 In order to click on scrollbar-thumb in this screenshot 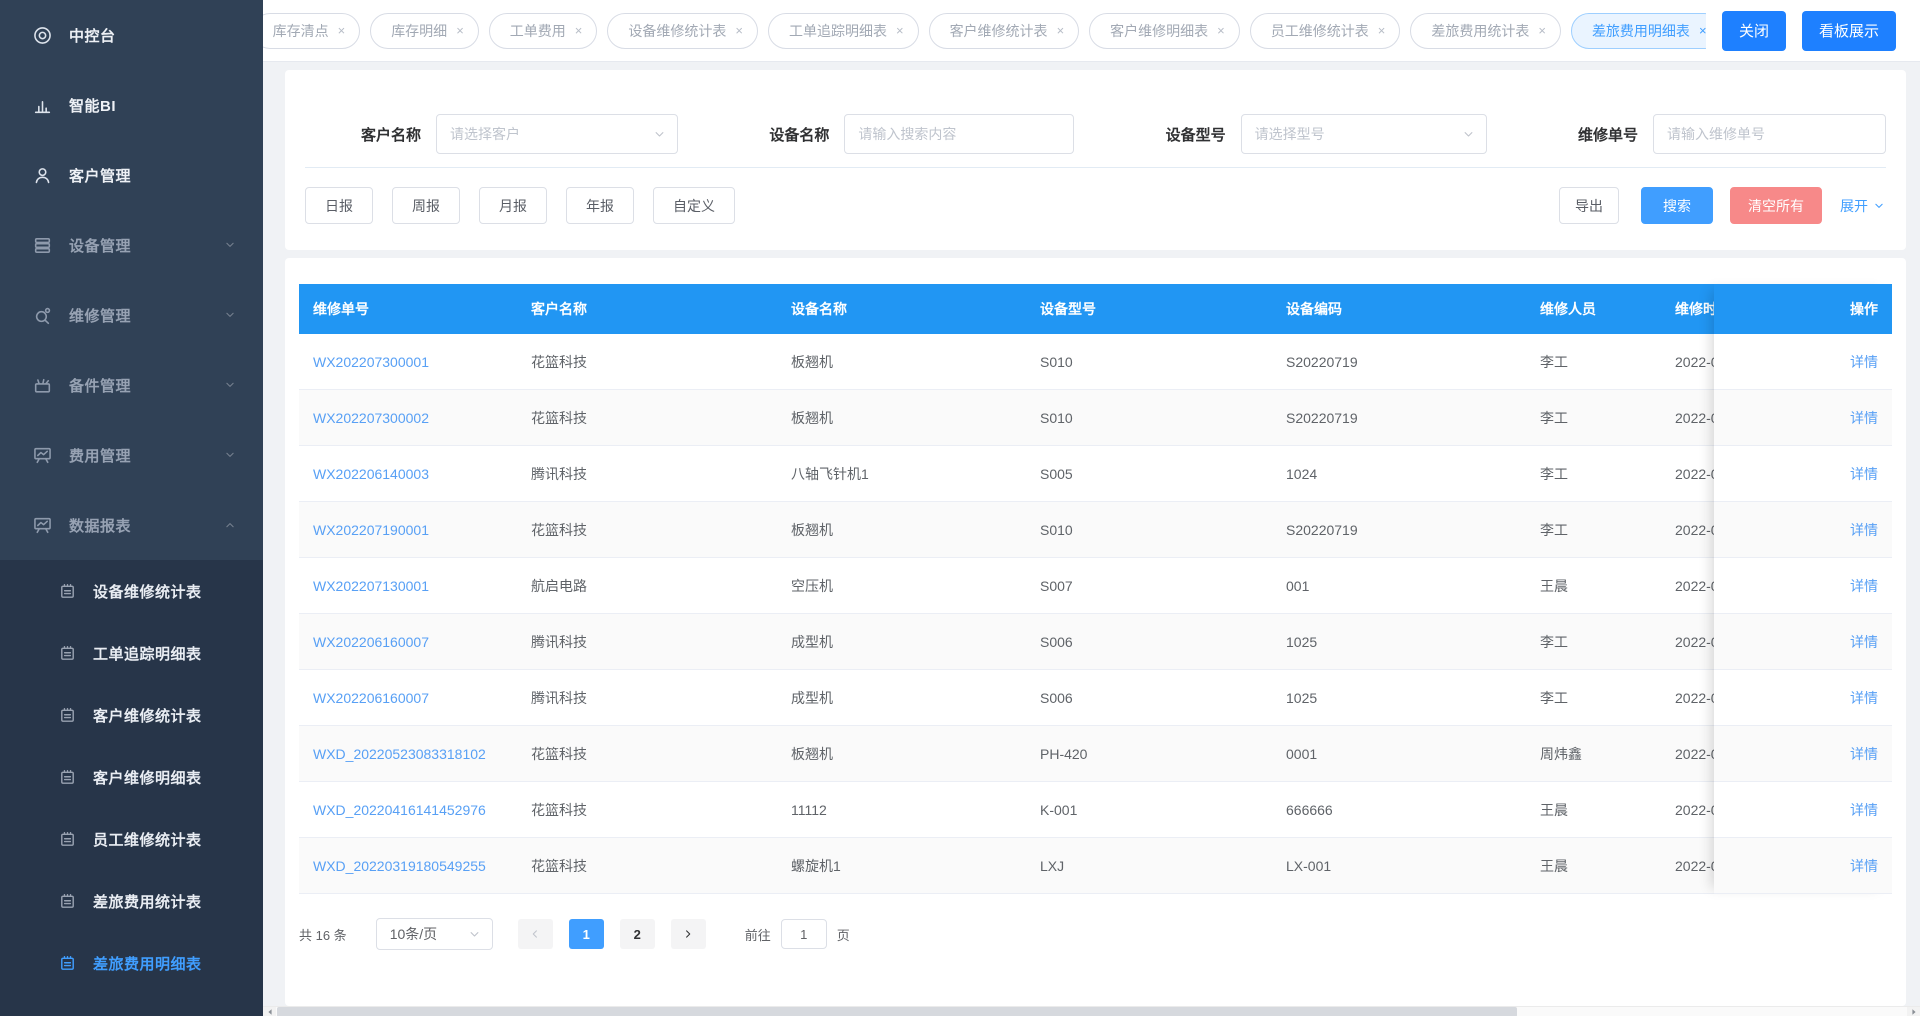, I will do `click(897, 1011)`.